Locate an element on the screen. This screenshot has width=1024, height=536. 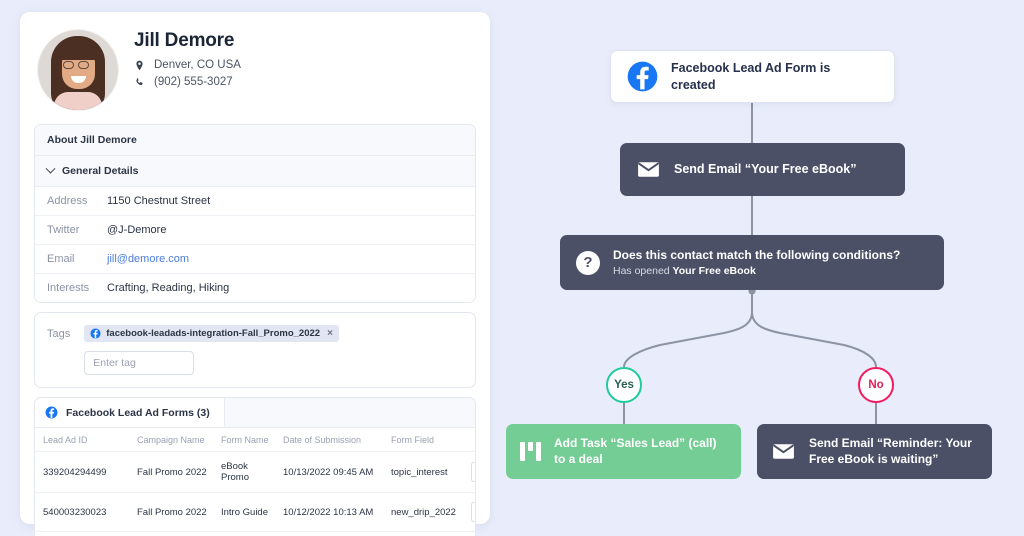
condition-sub-prefix: Has opened is located at coordinates (643, 270).